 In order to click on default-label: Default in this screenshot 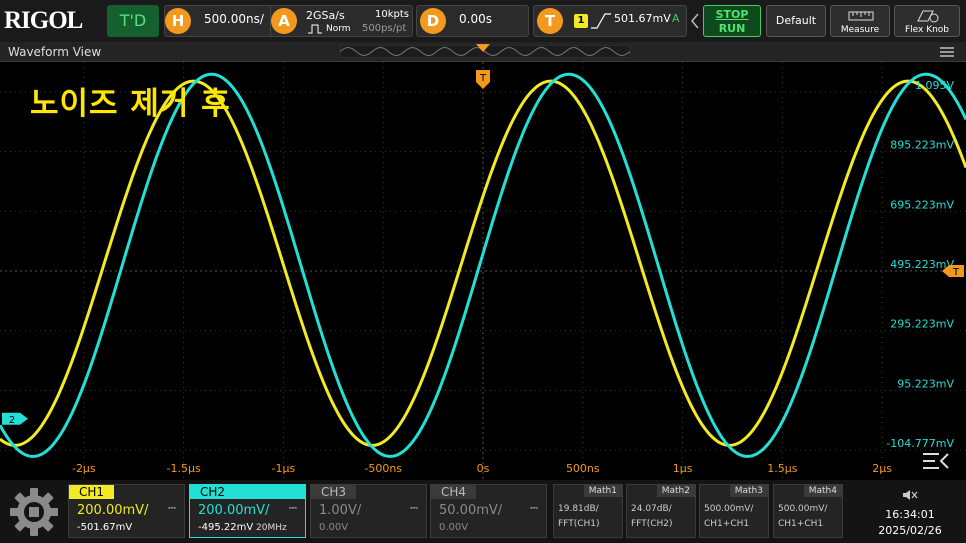, I will do `click(796, 20)`.